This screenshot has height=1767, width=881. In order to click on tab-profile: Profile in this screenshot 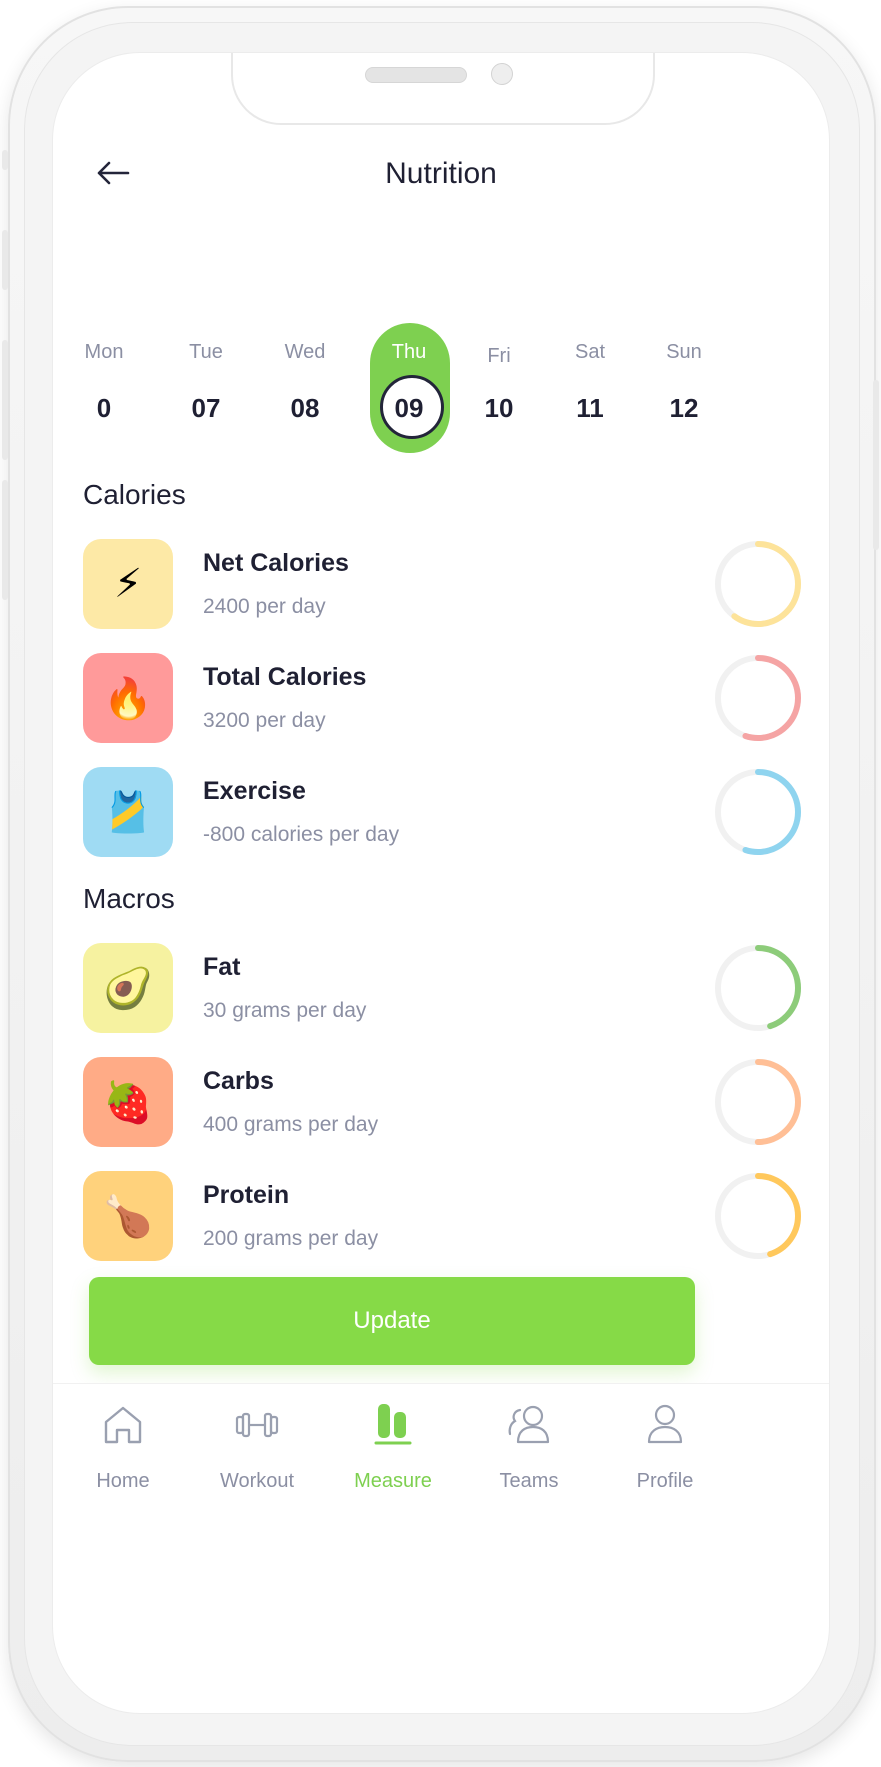, I will do `click(665, 1455)`.